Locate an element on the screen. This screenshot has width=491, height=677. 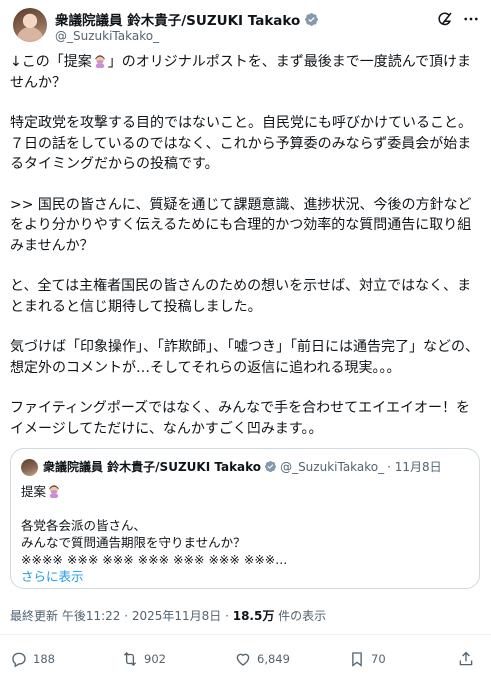
author-handle: @_SuzukiTakako_ is located at coordinates (107, 36).